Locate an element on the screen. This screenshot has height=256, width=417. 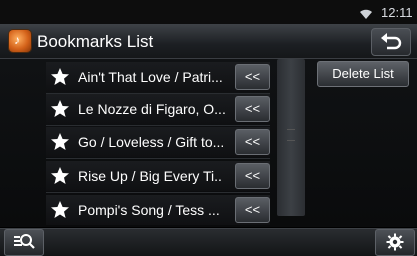
back-icon is located at coordinates (391, 41).